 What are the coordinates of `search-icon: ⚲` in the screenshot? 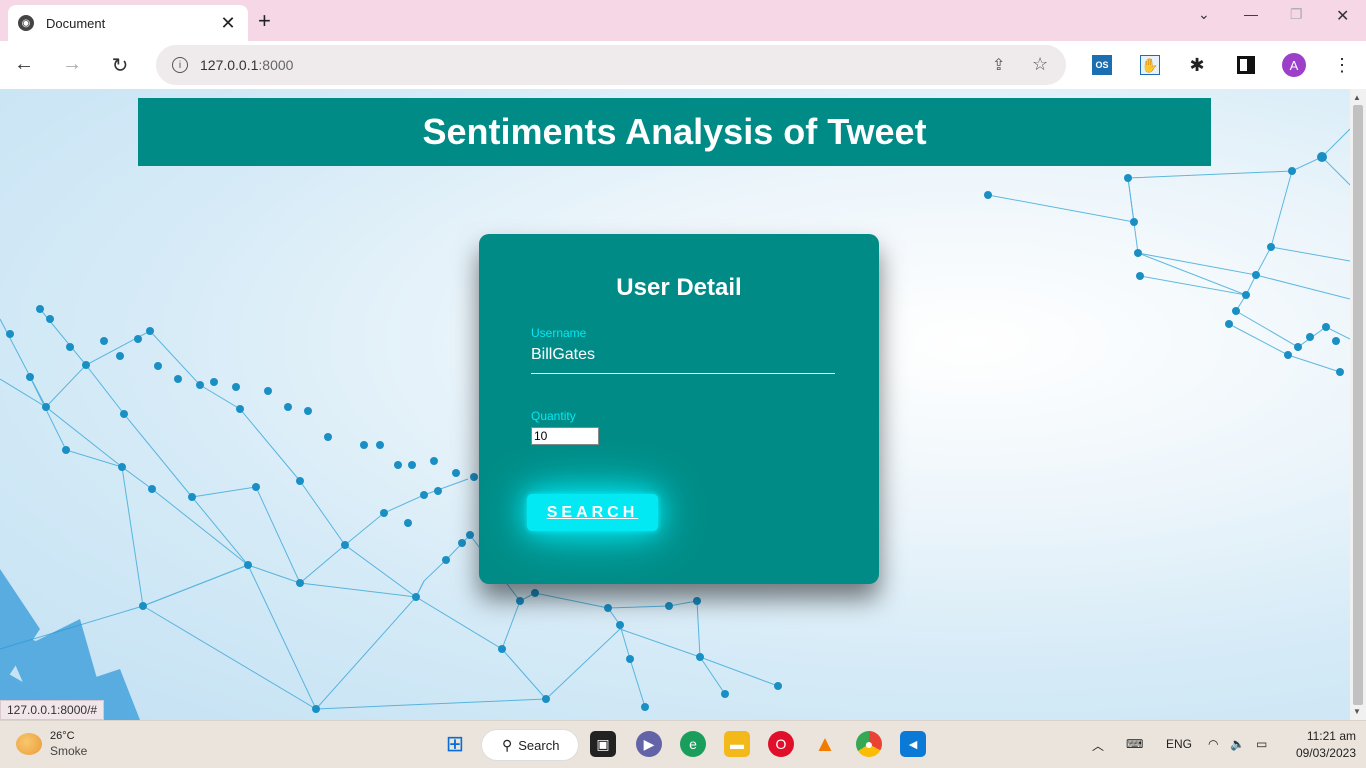 It's located at (507, 744).